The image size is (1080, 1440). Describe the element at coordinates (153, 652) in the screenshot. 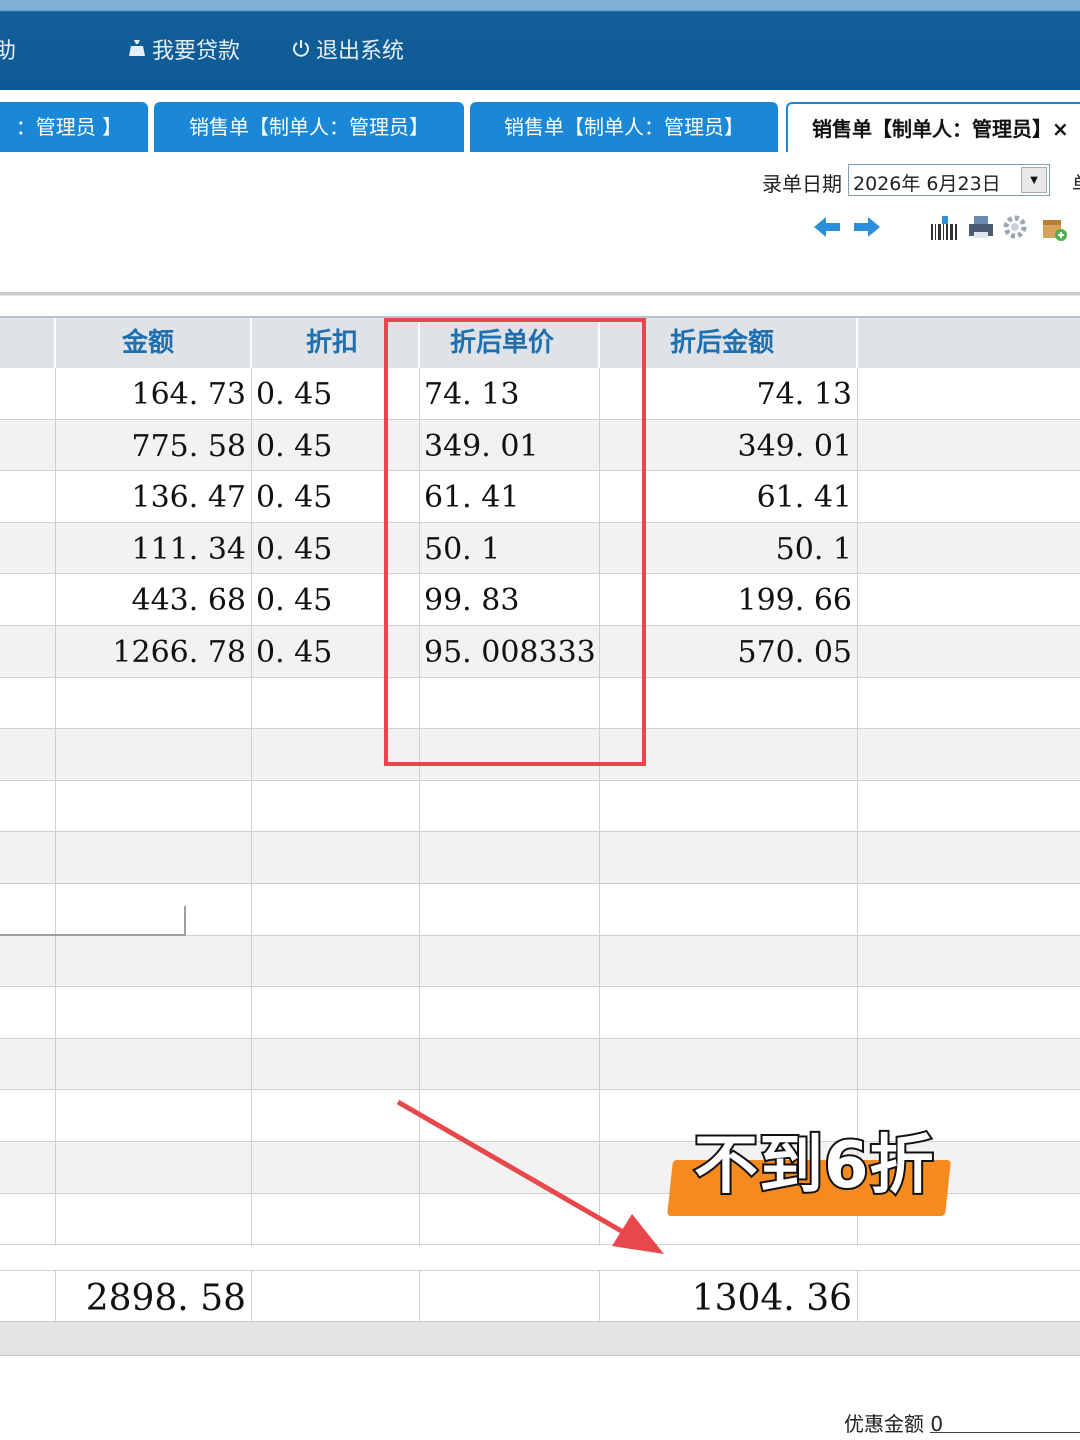

I see `cell-amount: 1266. 78` at that location.